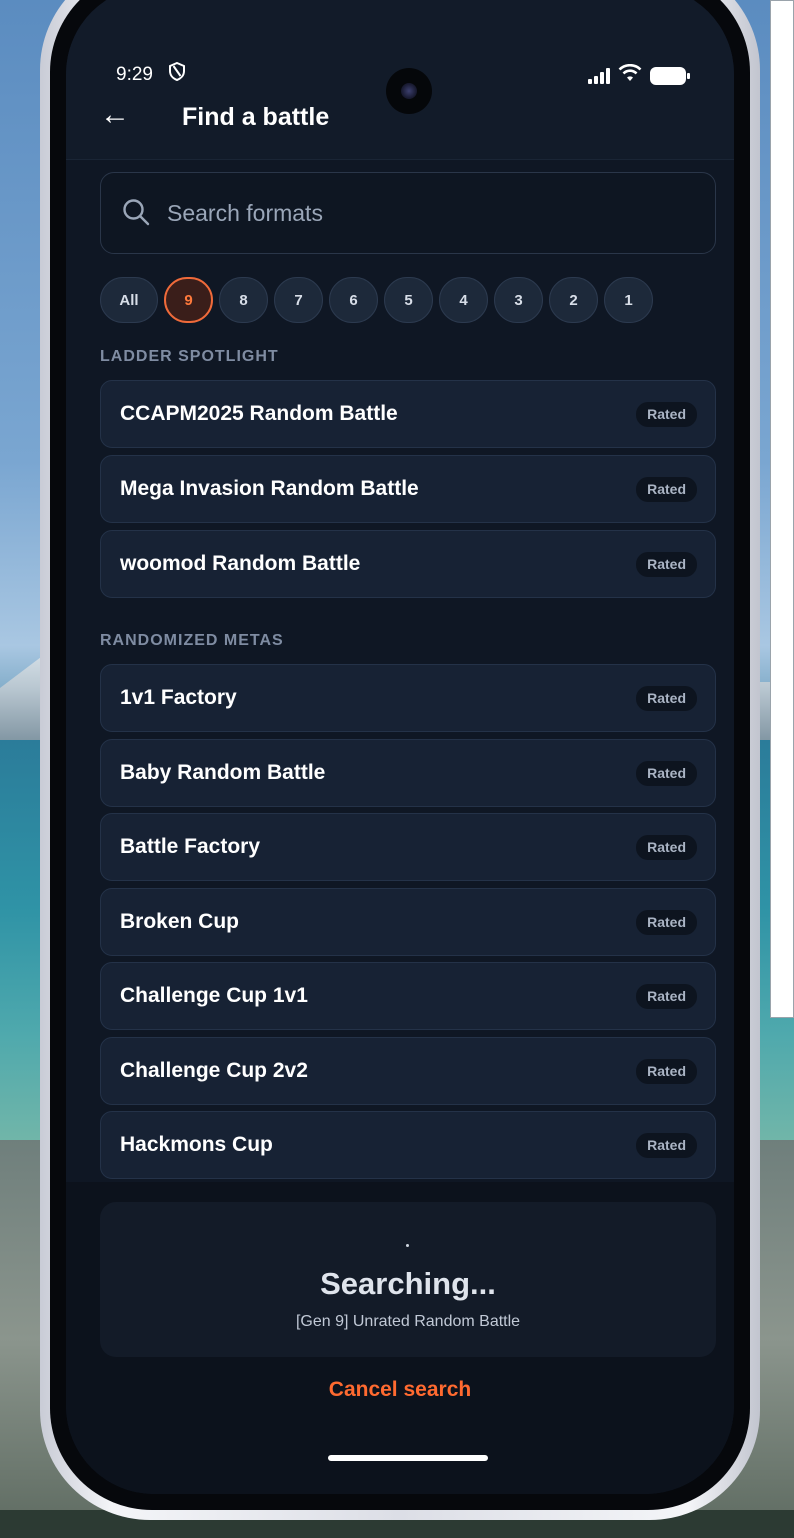 Image resolution: width=794 pixels, height=1538 pixels. Describe the element at coordinates (129, 300) in the screenshot. I see `filter-chip-all: All` at that location.